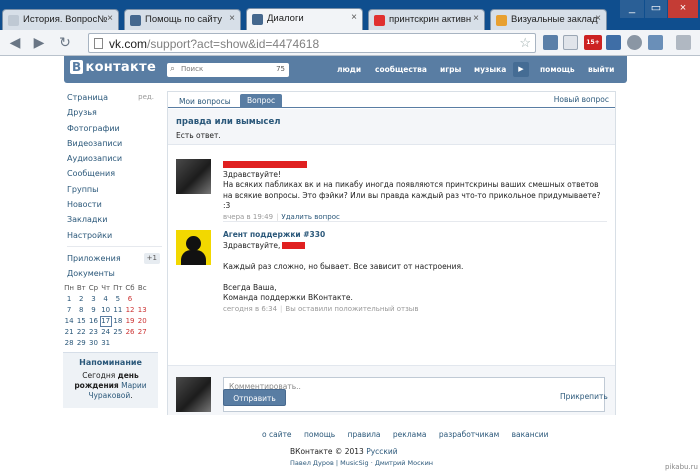 This screenshot has height=473, width=700. I want to click on delete-question-link: Удалить вопрос, so click(310, 217).